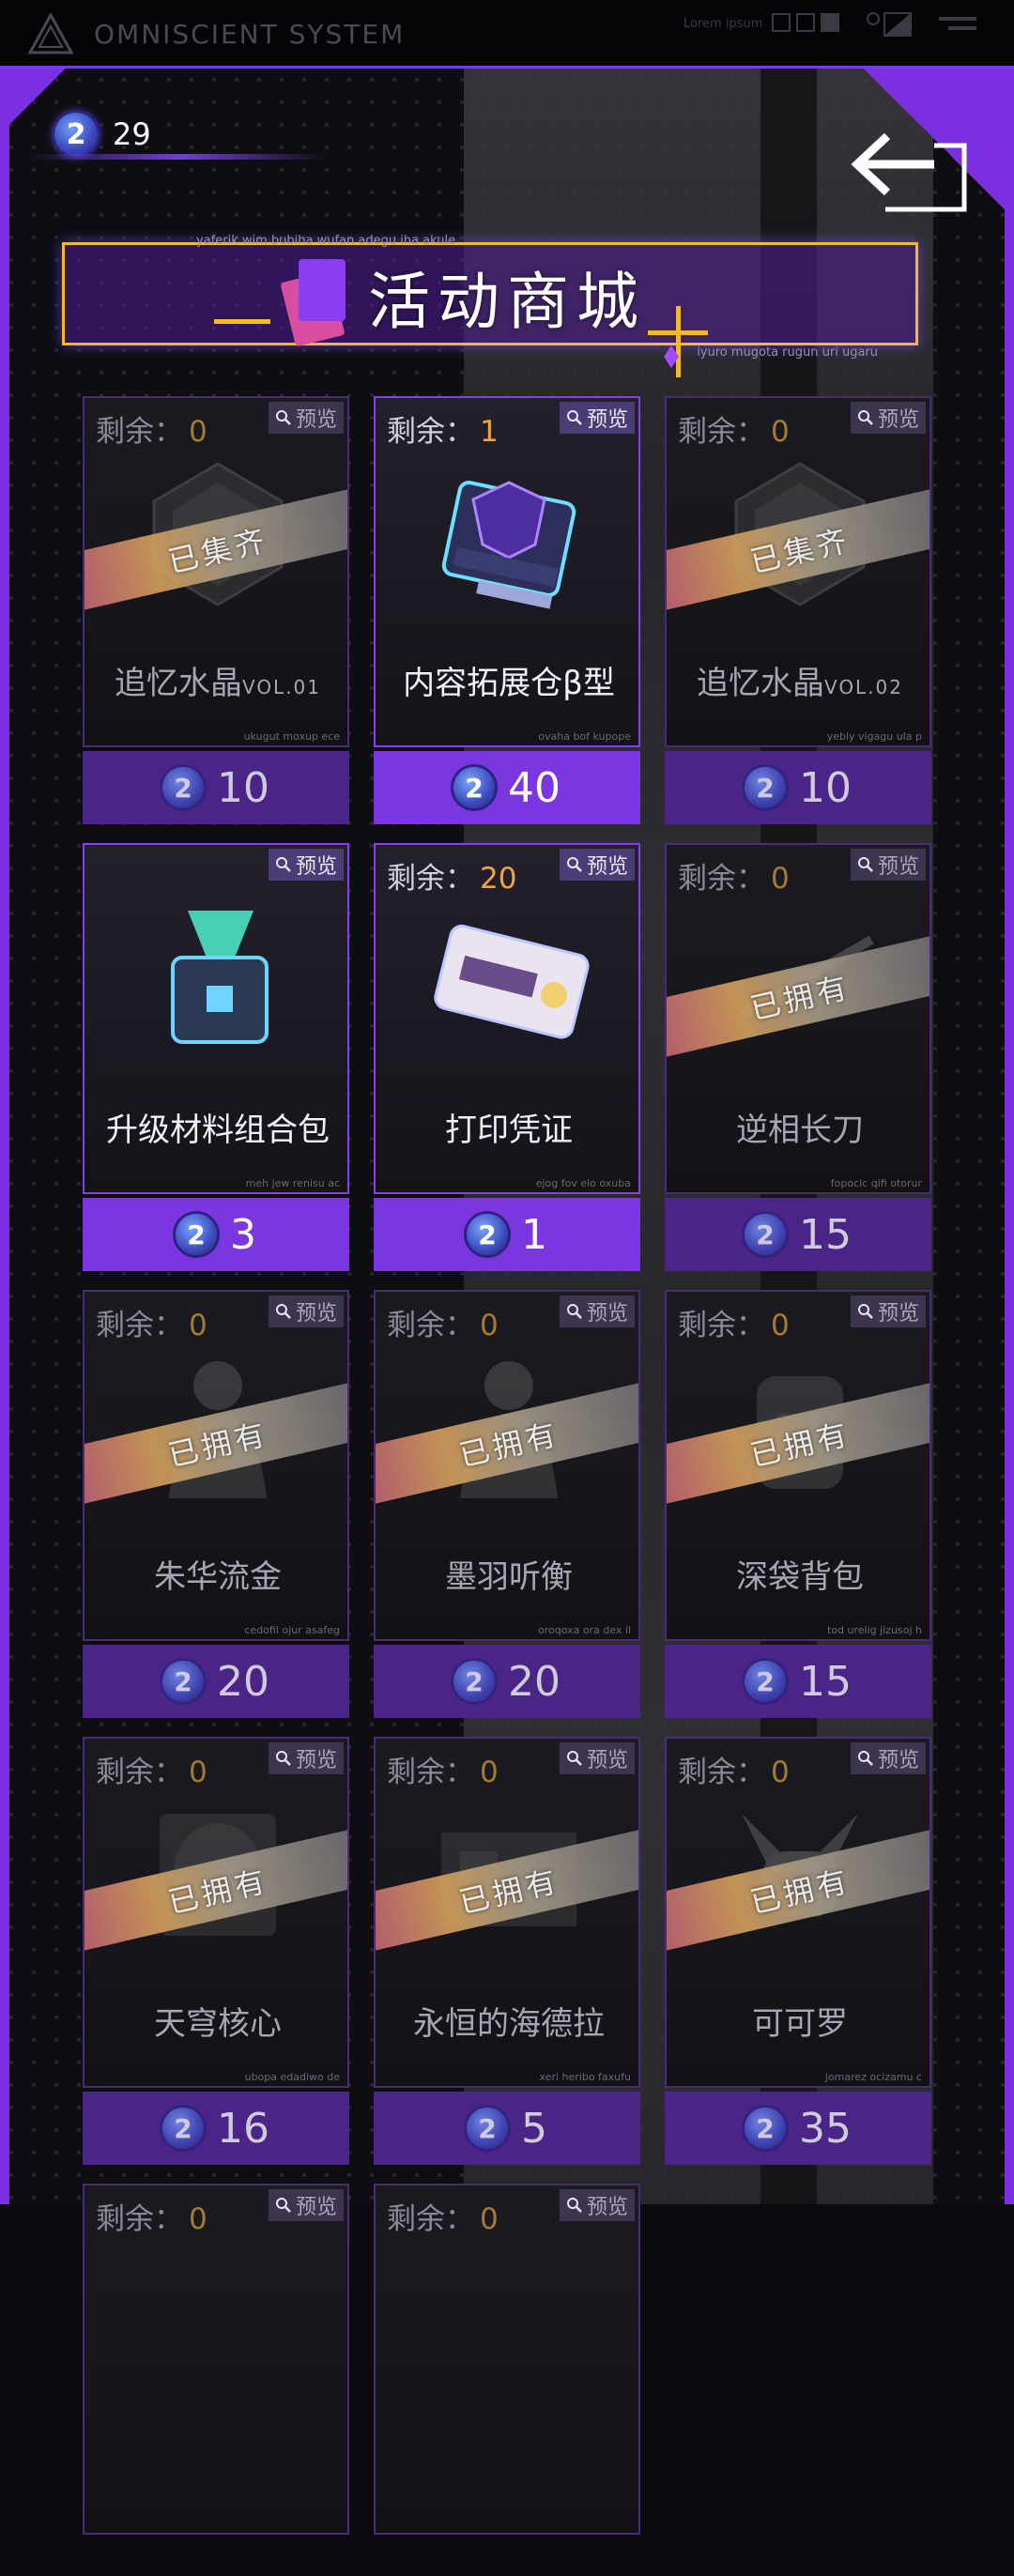 This screenshot has width=1014, height=2576. Describe the element at coordinates (216, 1235) in the screenshot. I see `price-button: 2 3` at that location.